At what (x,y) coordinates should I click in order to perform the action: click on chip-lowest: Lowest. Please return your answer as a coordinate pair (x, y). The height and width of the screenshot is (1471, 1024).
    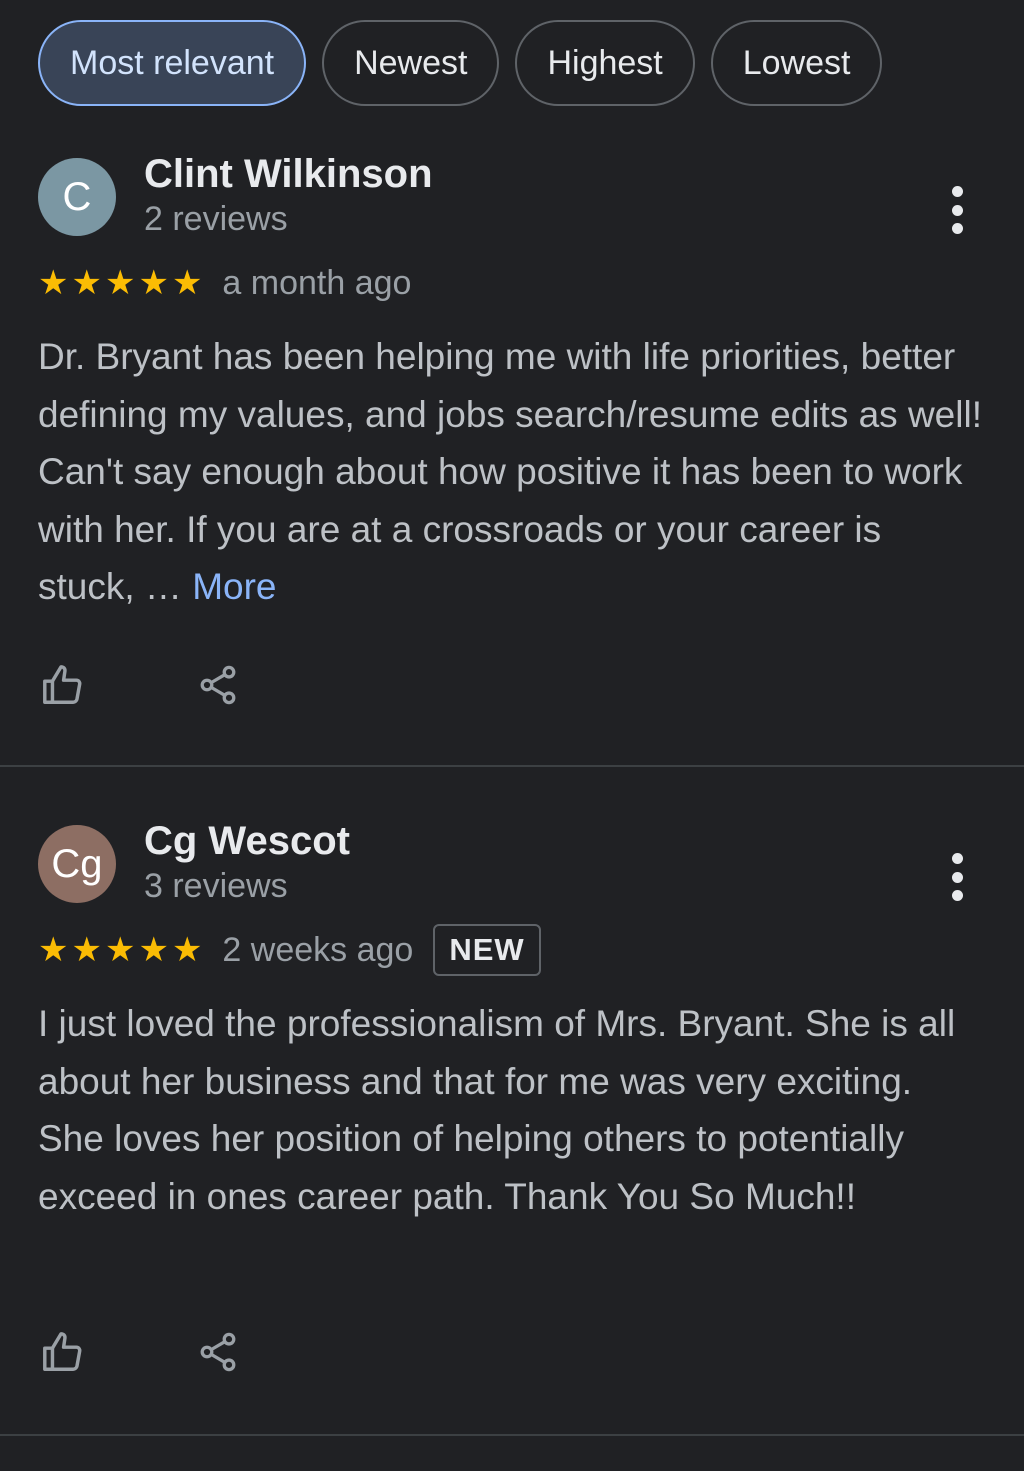
    Looking at the image, I should click on (796, 63).